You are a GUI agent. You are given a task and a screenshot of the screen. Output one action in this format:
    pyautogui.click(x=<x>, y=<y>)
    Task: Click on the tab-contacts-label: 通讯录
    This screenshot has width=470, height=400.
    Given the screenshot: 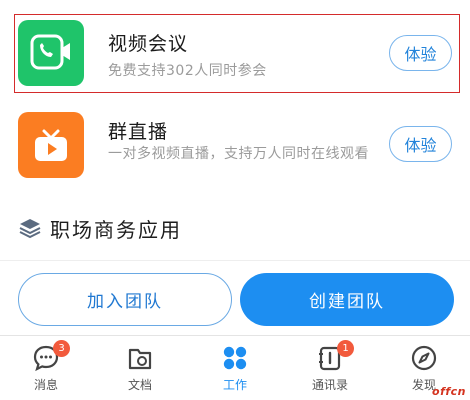 What is the action you would take?
    pyautogui.click(x=329, y=385)
    